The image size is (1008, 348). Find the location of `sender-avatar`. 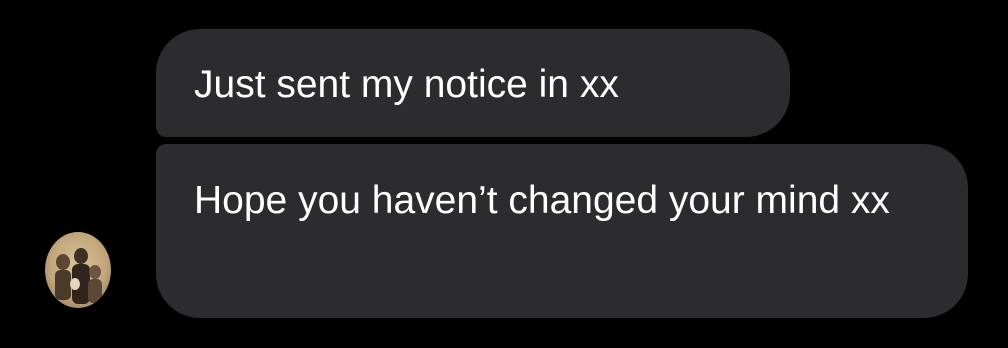

sender-avatar is located at coordinates (78, 270).